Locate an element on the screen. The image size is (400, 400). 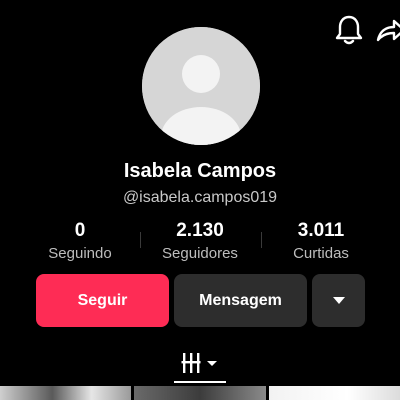
active-tab-indicator is located at coordinates (200, 382).